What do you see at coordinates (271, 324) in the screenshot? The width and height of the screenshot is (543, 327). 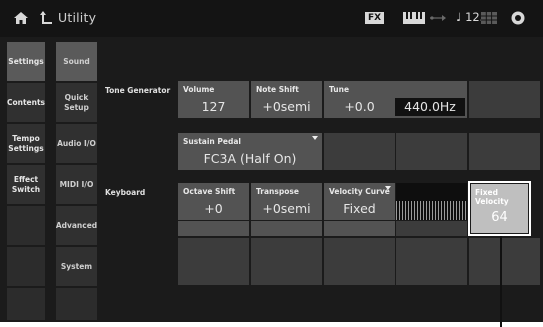 I see `bottom-margin` at bounding box center [271, 324].